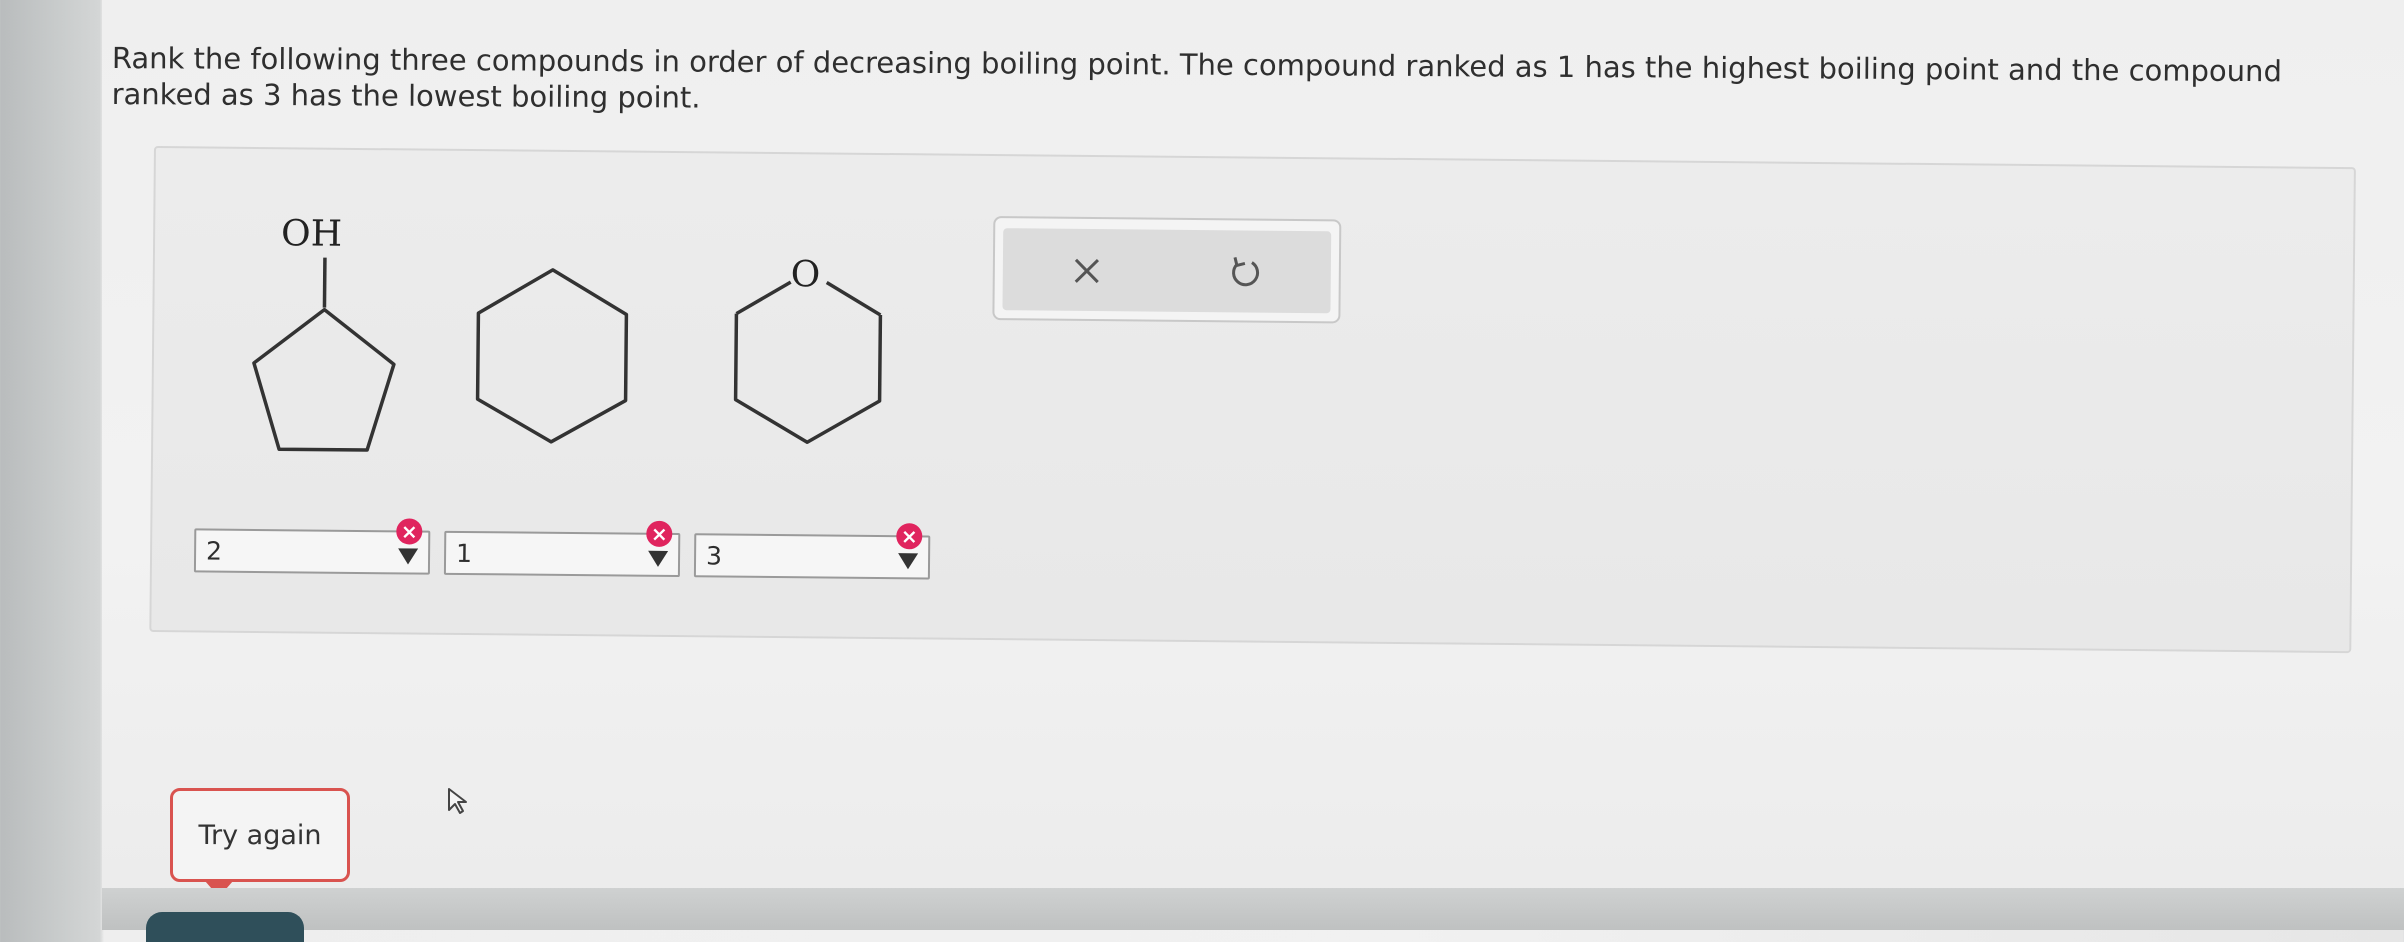 The image size is (2404, 942). Describe the element at coordinates (323, 365) in the screenshot. I see `molecule-cyclopentanol: OH` at that location.